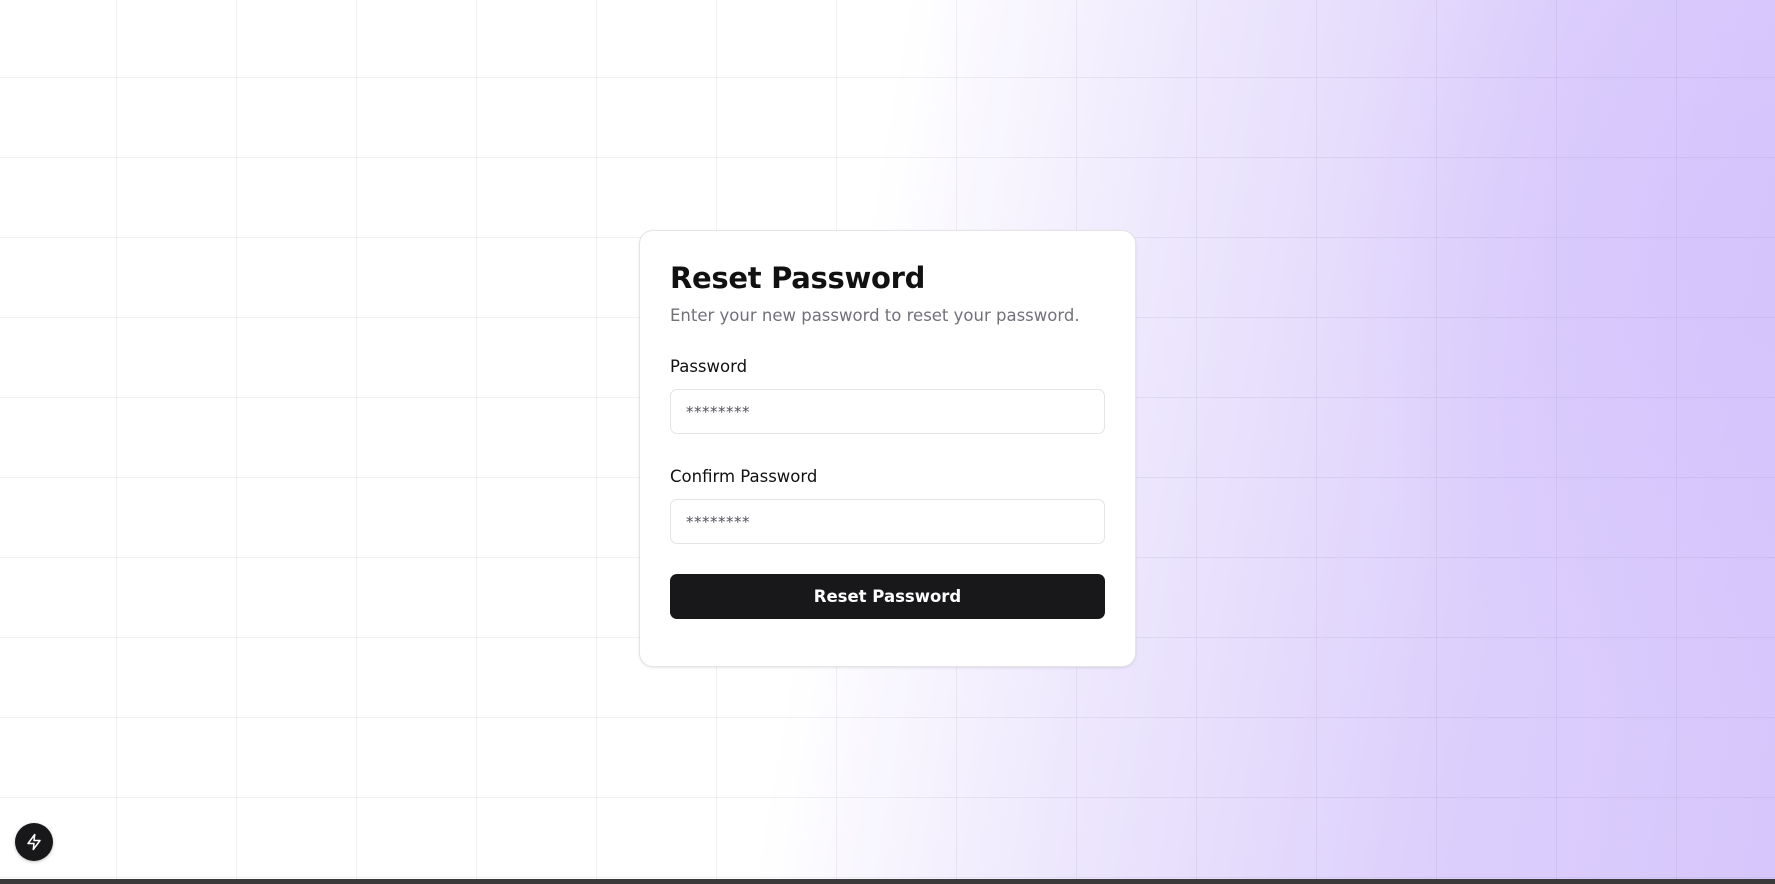 Image resolution: width=1775 pixels, height=884 pixels. I want to click on confirm-password-label: Confirm Password, so click(744, 476).